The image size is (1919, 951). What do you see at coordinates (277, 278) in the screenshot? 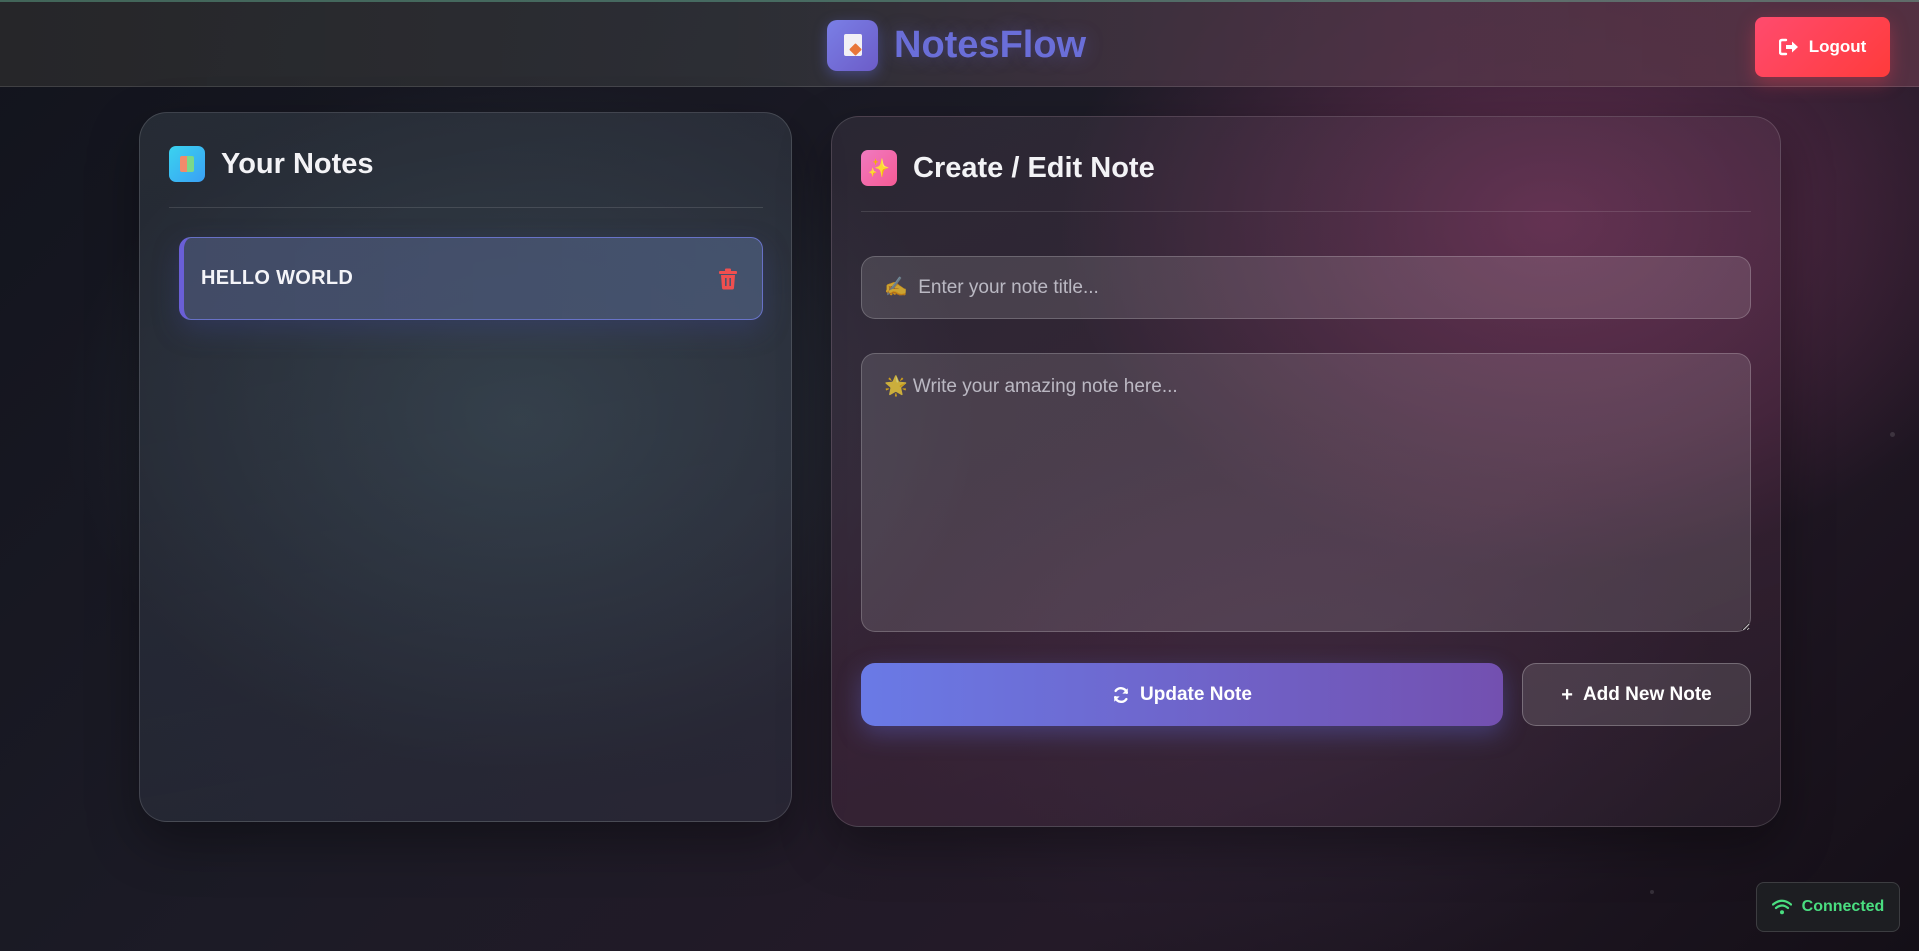
I see `note-title: HELLO WORLD` at bounding box center [277, 278].